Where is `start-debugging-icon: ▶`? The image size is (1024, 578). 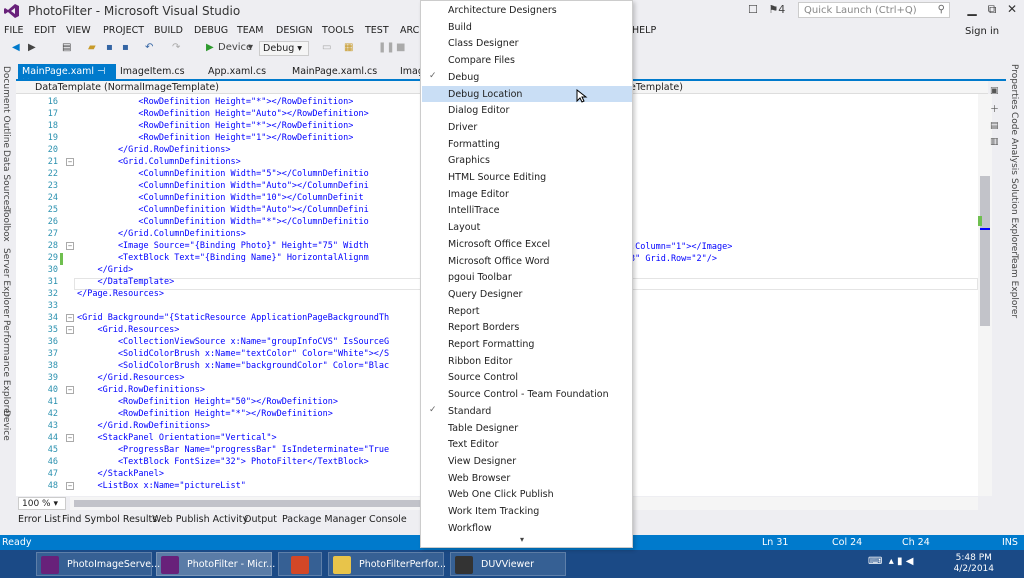 start-debugging-icon: ▶ is located at coordinates (210, 47).